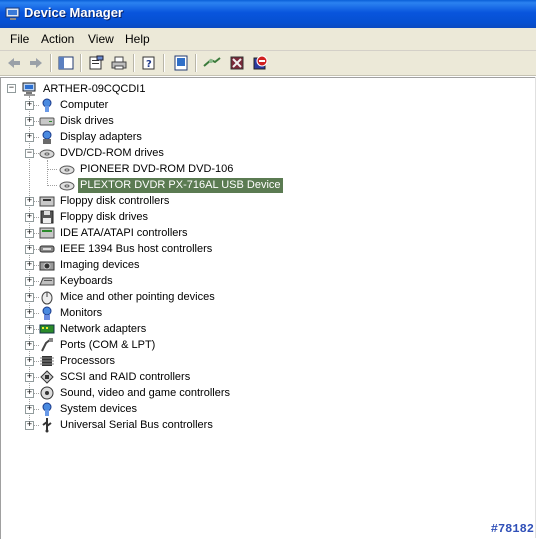  I want to click on help-button: ?, so click(149, 63).